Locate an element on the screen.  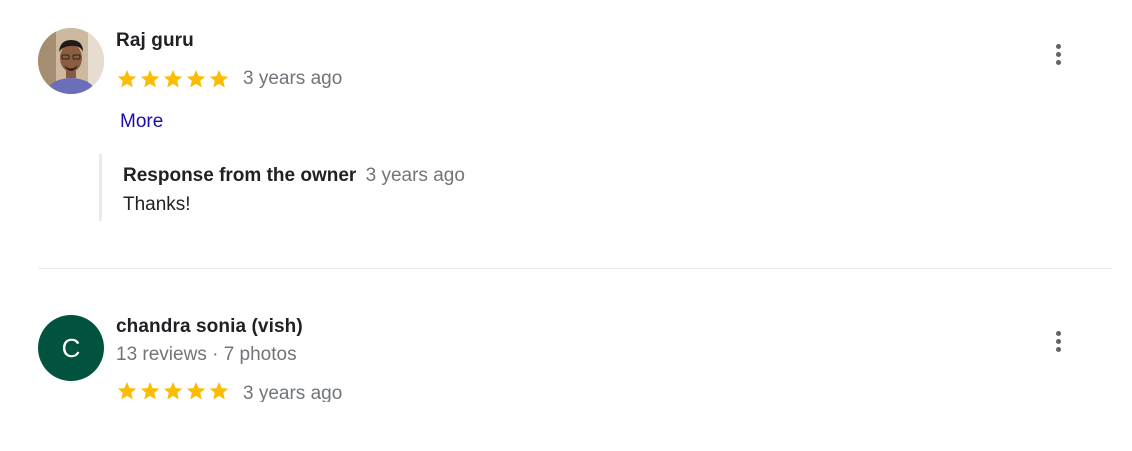
profile-photo is located at coordinates (71, 61).